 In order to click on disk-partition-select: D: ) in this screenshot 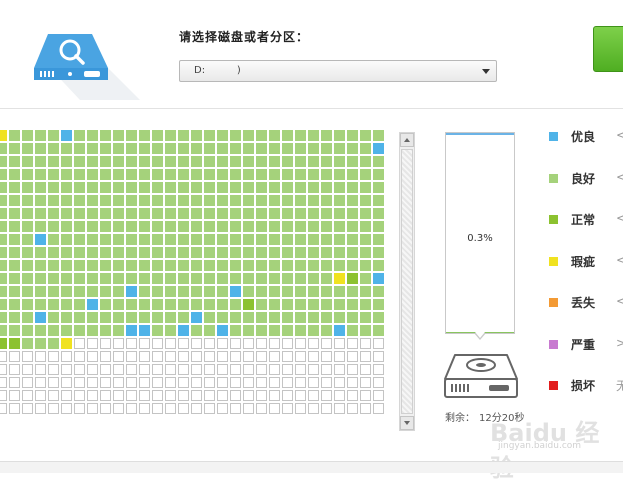, I will do `click(338, 71)`.